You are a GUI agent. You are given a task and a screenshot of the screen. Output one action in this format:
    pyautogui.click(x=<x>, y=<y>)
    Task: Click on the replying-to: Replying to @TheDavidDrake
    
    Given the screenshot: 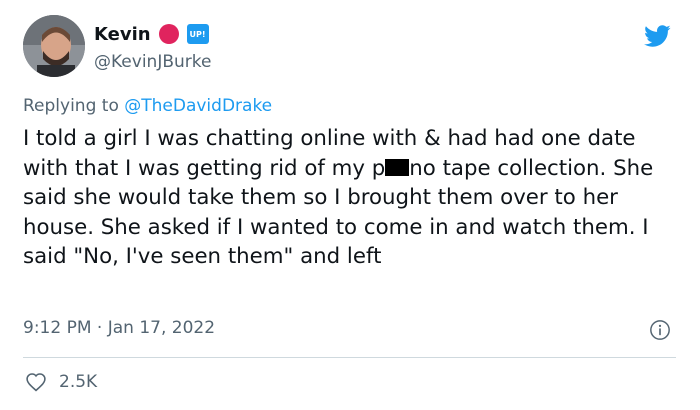 What is the action you would take?
    pyautogui.click(x=147, y=106)
    